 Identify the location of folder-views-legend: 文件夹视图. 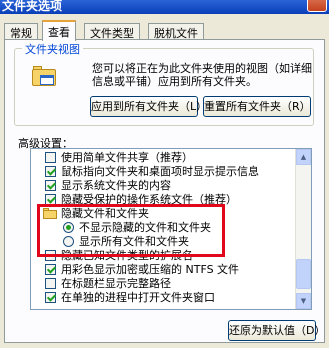
(52, 49).